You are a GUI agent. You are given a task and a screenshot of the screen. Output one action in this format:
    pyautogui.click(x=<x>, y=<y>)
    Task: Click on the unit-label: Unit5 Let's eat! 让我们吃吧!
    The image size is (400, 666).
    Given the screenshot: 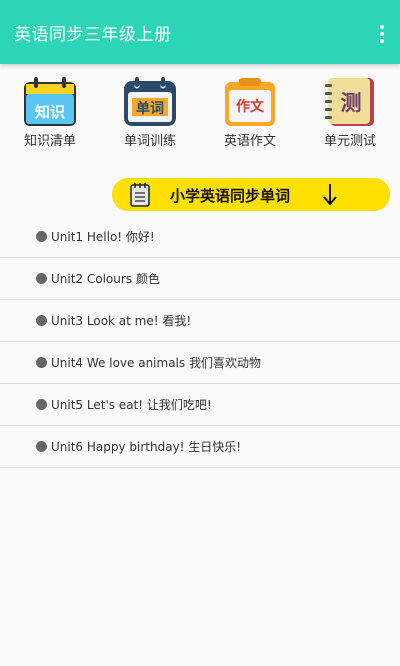 What is the action you would take?
    pyautogui.click(x=131, y=405)
    